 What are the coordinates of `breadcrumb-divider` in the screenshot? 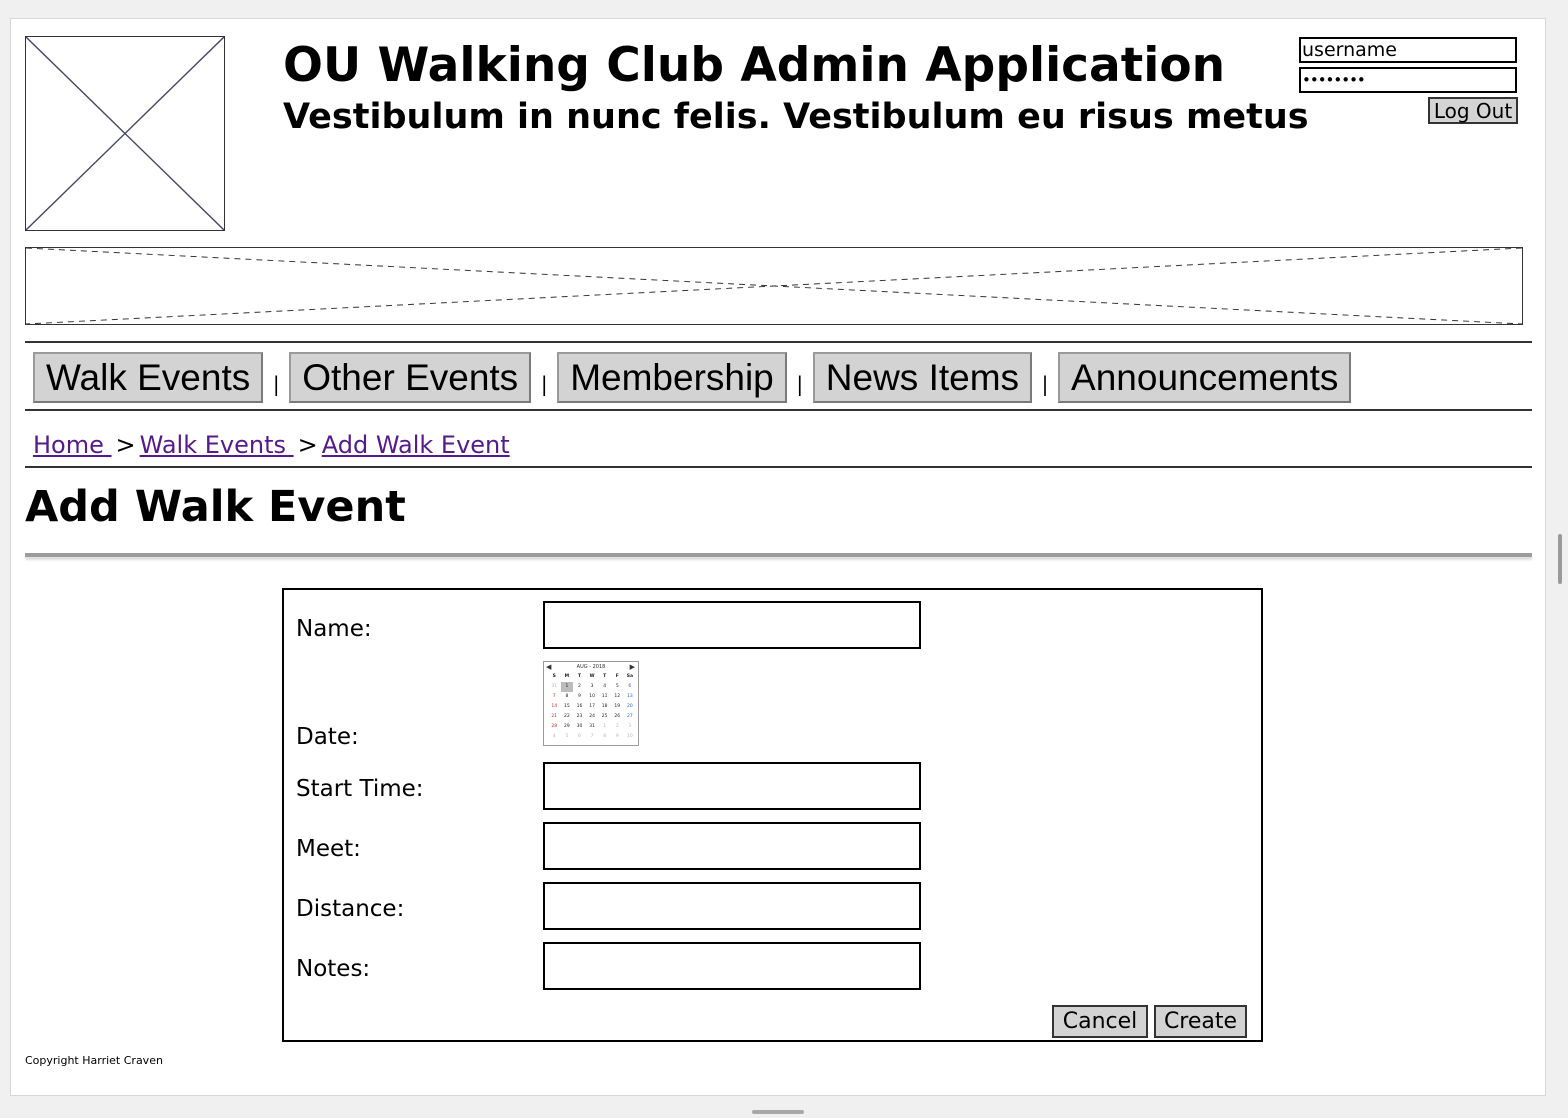 It's located at (778, 467).